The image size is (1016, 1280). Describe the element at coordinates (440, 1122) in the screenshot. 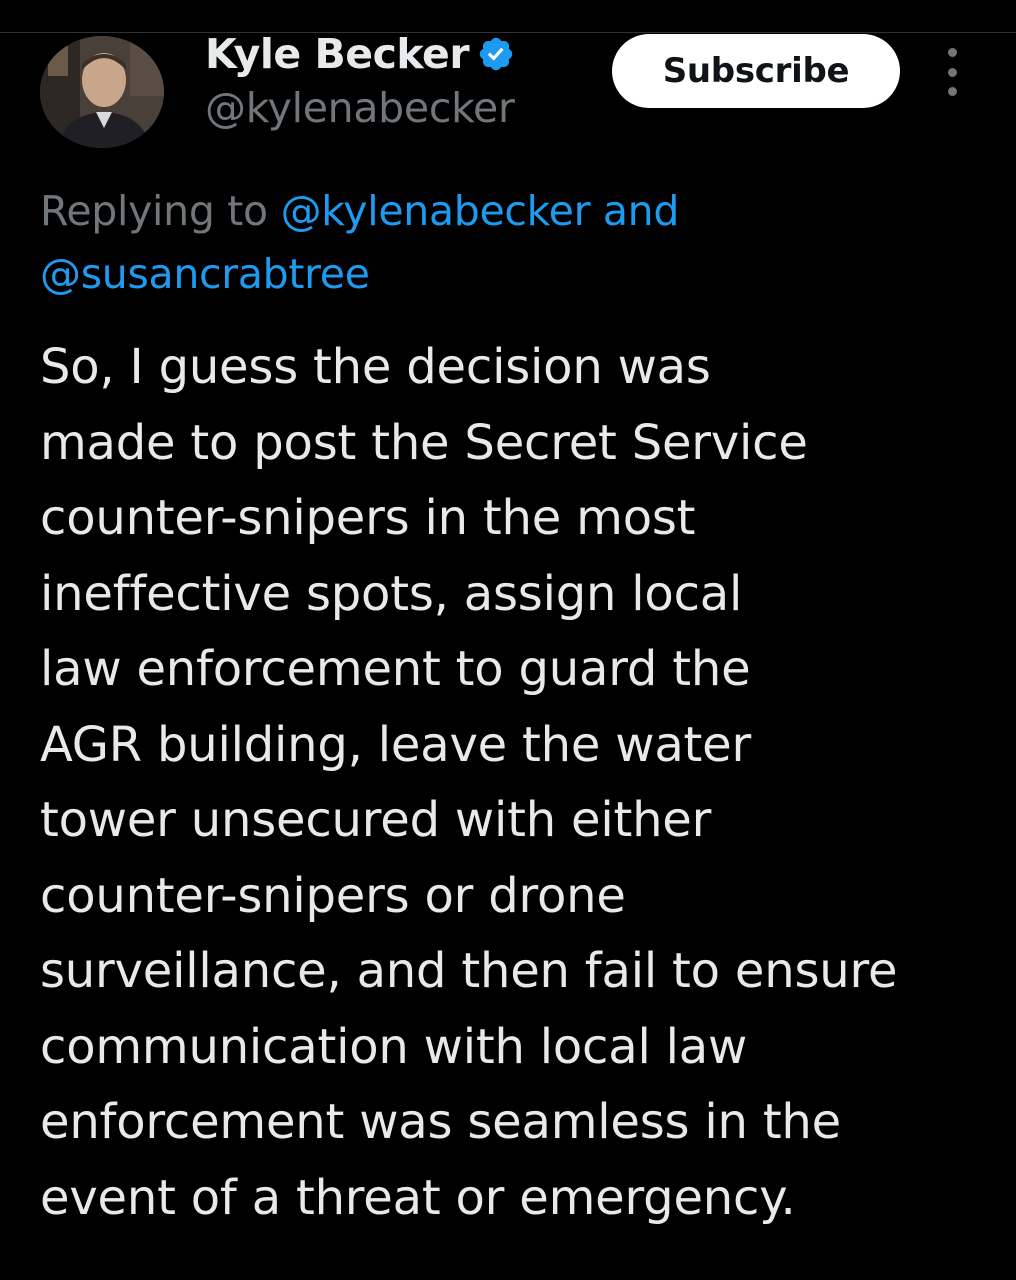

I see `tweet-line: enforcement was seamless in the` at that location.